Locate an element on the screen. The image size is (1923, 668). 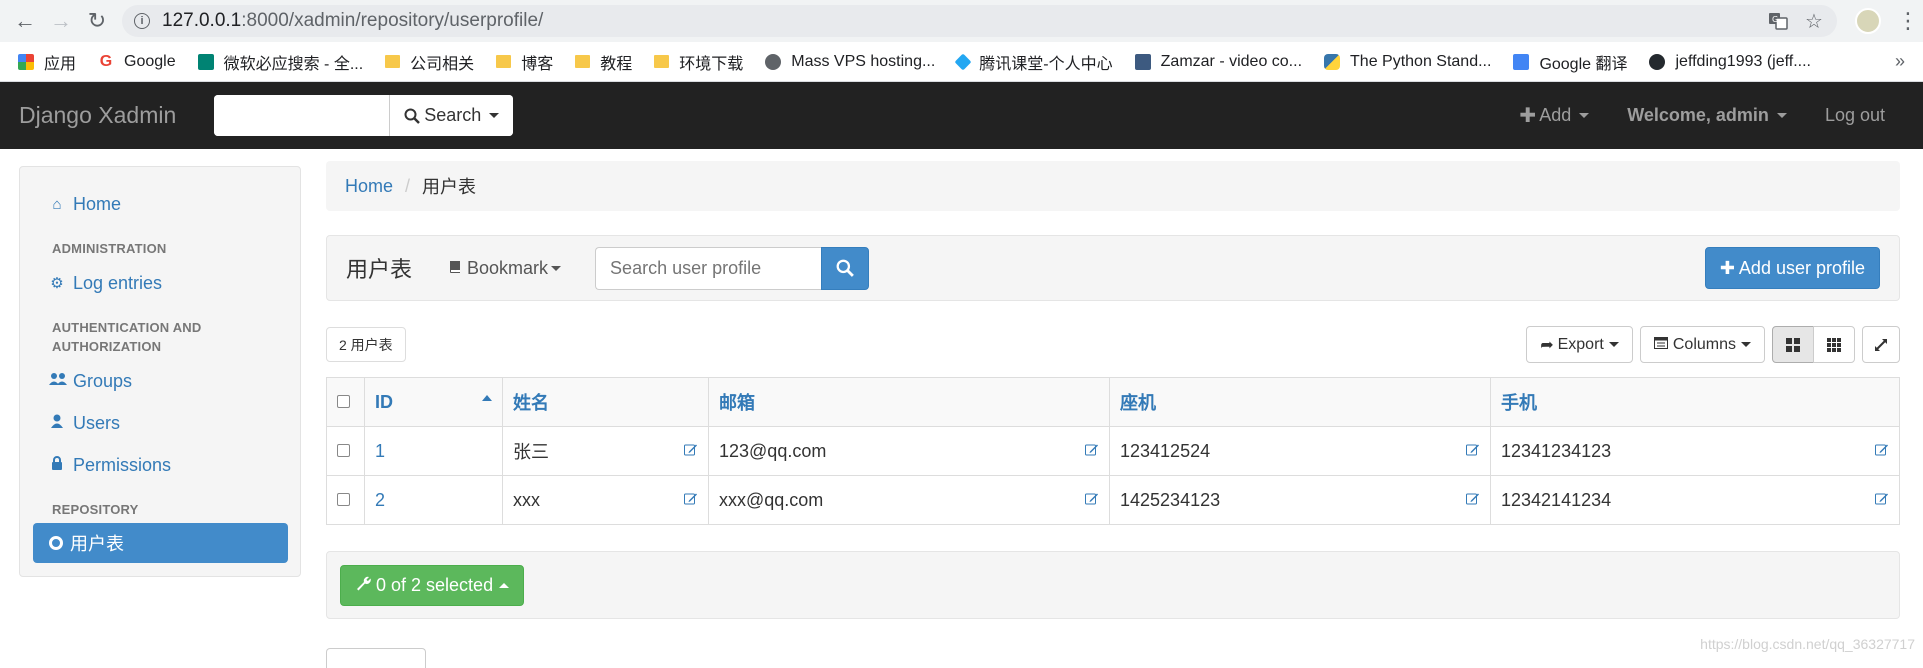
columns-label: Columns is located at coordinates (1704, 345).